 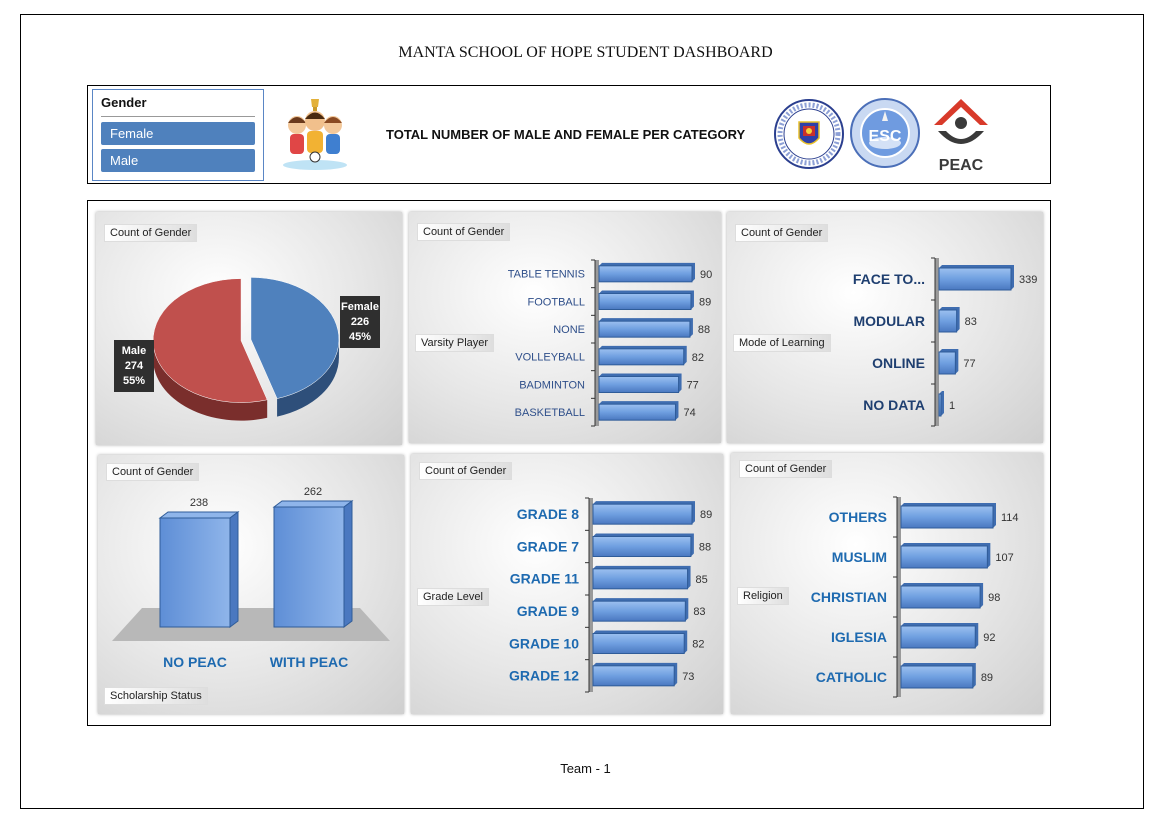 I want to click on pie-label-name-male: Male, so click(x=134, y=351).